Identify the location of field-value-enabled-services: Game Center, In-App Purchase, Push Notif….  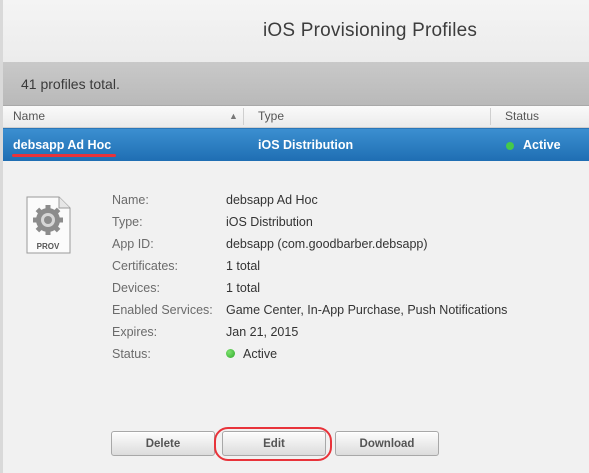
(367, 310).